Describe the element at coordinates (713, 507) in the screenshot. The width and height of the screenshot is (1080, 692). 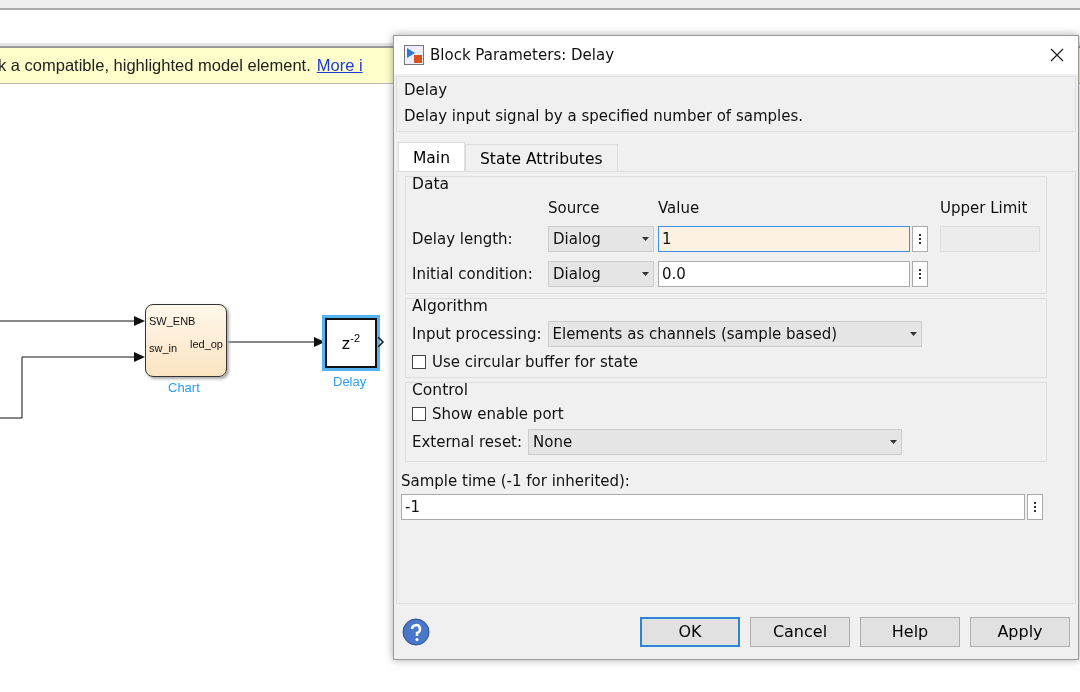
I see `sample-time-field: -1` at that location.